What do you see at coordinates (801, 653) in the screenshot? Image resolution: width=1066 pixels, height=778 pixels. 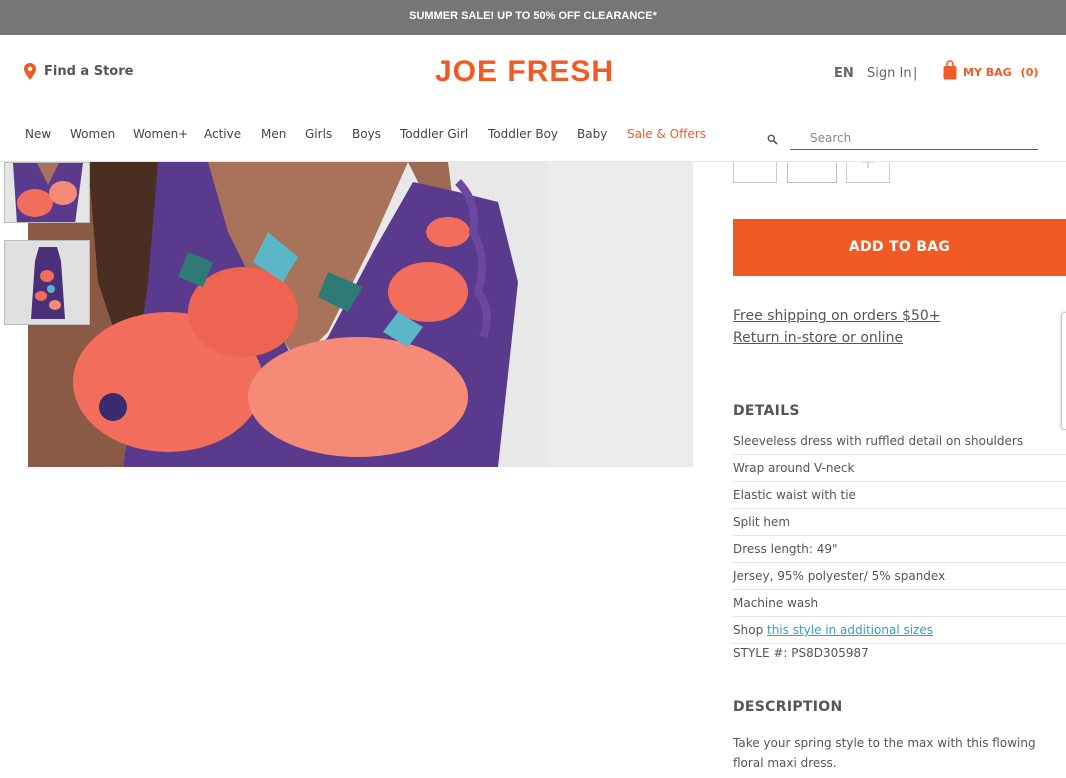 I see `style-number: STYLE #: PS8D305987` at bounding box center [801, 653].